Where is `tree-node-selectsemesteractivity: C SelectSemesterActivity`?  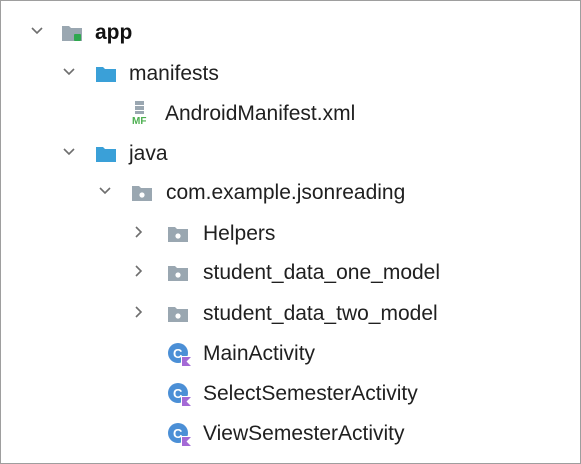 tree-node-selectsemesteractivity: C SelectSemesterActivity is located at coordinates (290, 394).